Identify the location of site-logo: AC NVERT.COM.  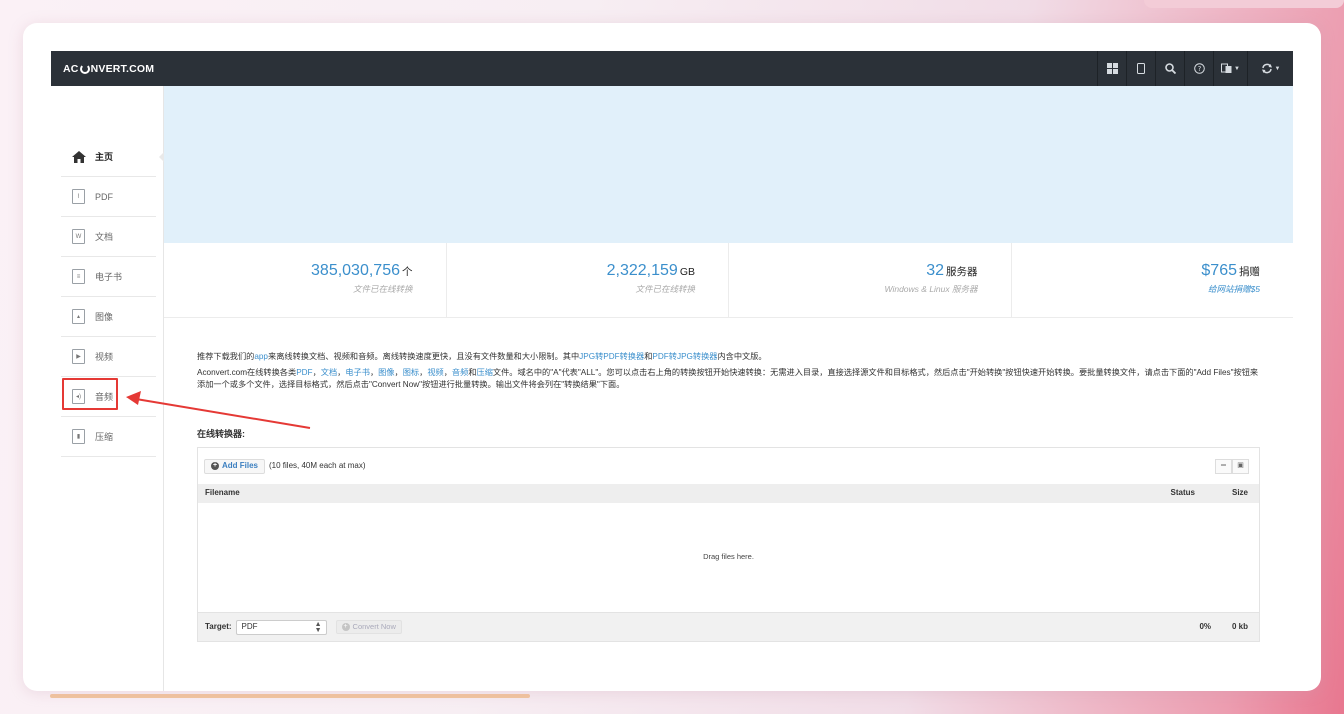
(108, 69).